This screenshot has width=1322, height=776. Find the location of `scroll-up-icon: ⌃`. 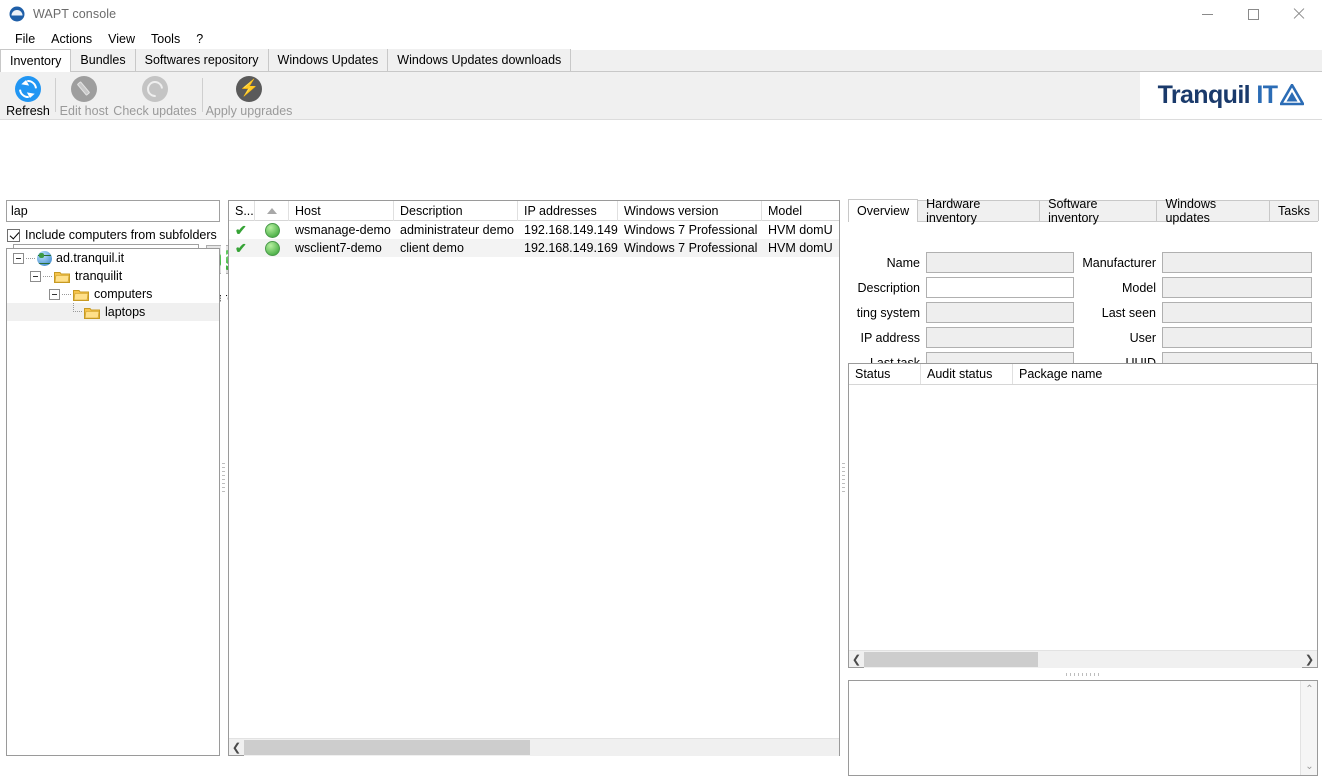

scroll-up-icon: ⌃ is located at coordinates (1309, 689).